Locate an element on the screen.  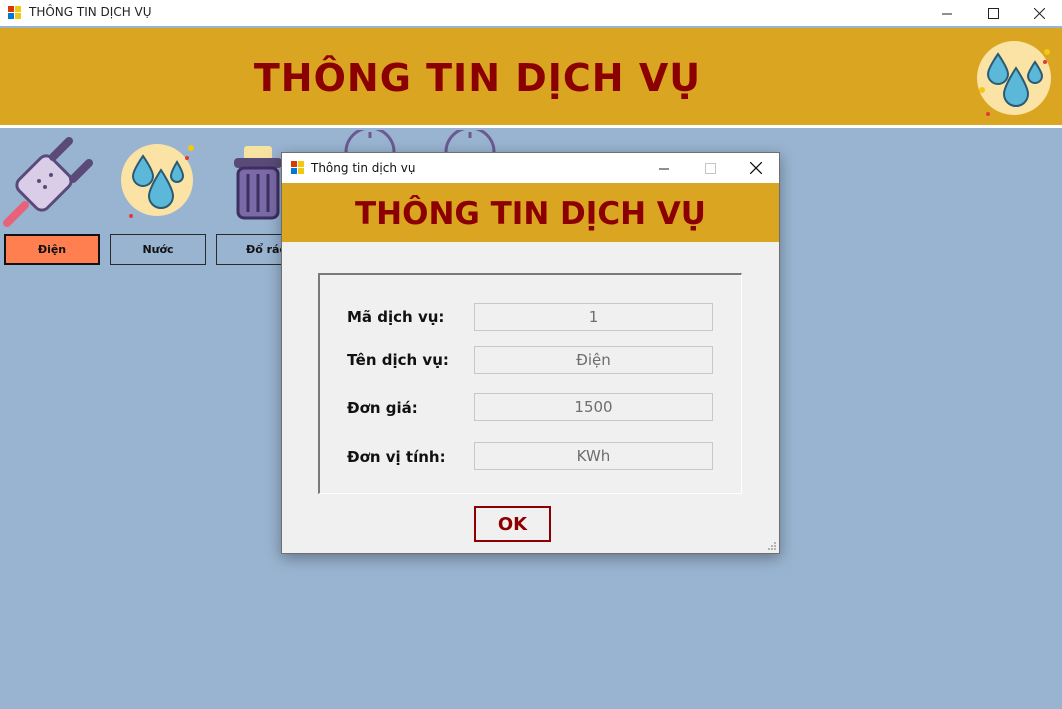
resize-grip-icon is located at coordinates (772, 546).